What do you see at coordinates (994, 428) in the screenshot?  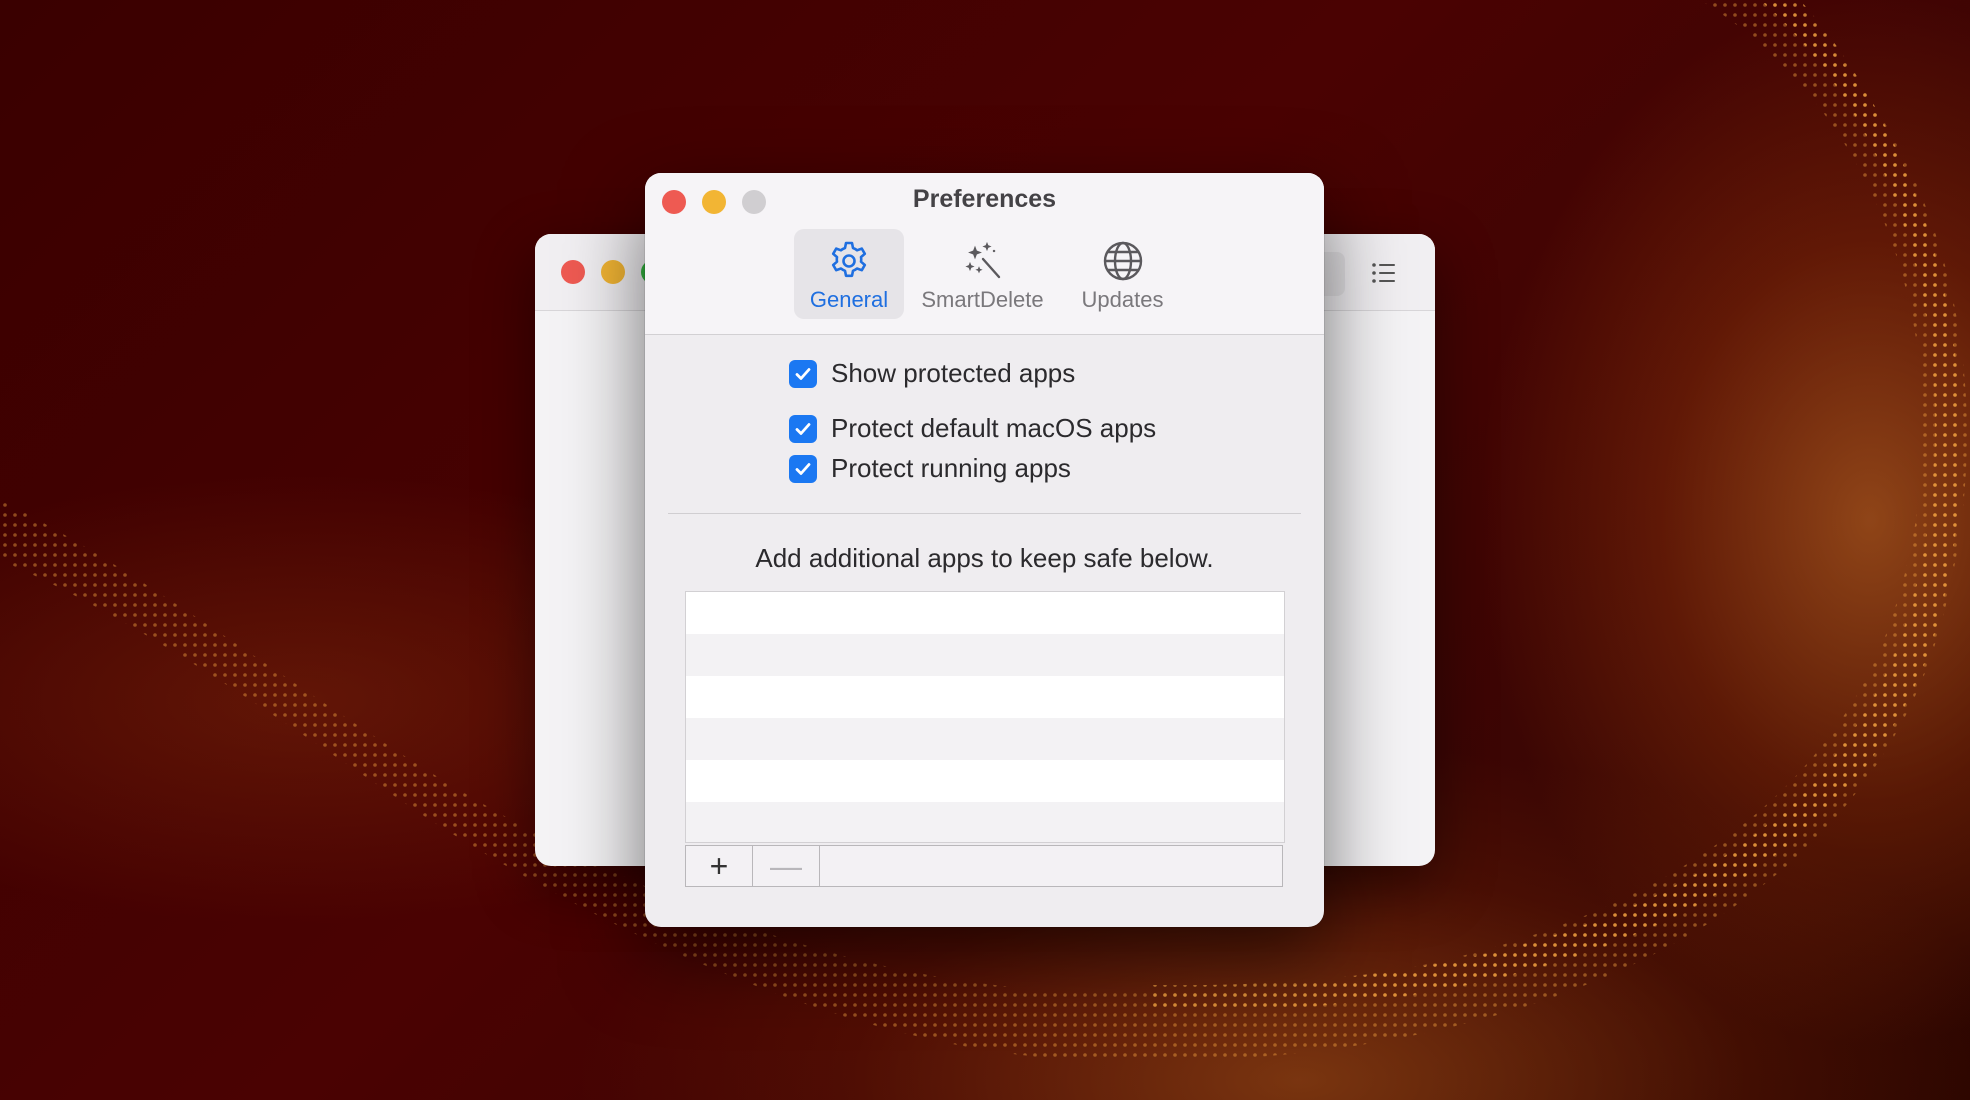 I see `option-label: Protect default macOS apps` at bounding box center [994, 428].